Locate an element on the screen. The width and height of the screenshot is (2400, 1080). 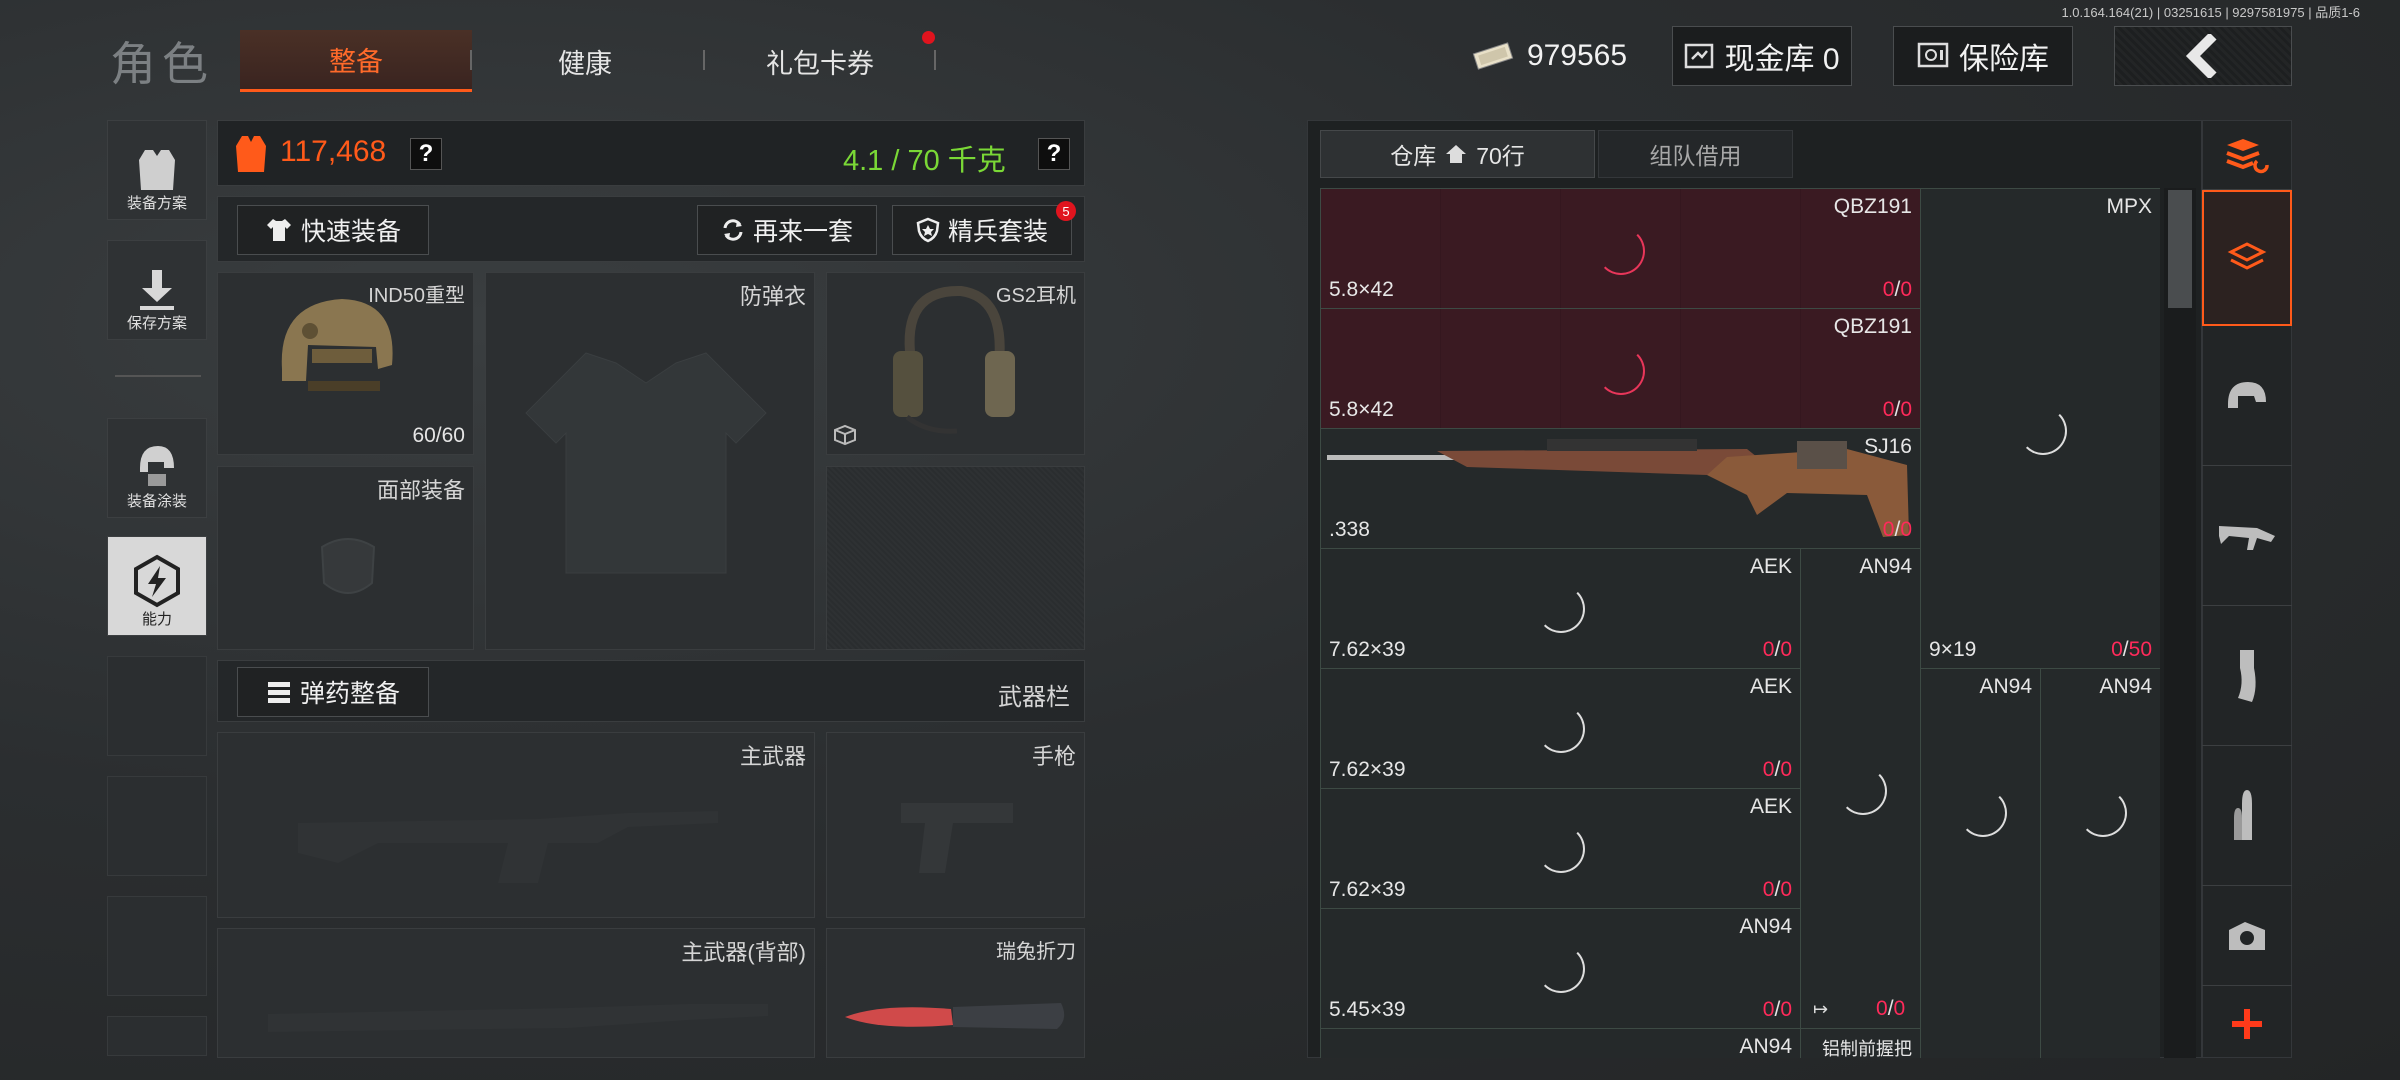
value-vest-icon is located at coordinates (251, 154).